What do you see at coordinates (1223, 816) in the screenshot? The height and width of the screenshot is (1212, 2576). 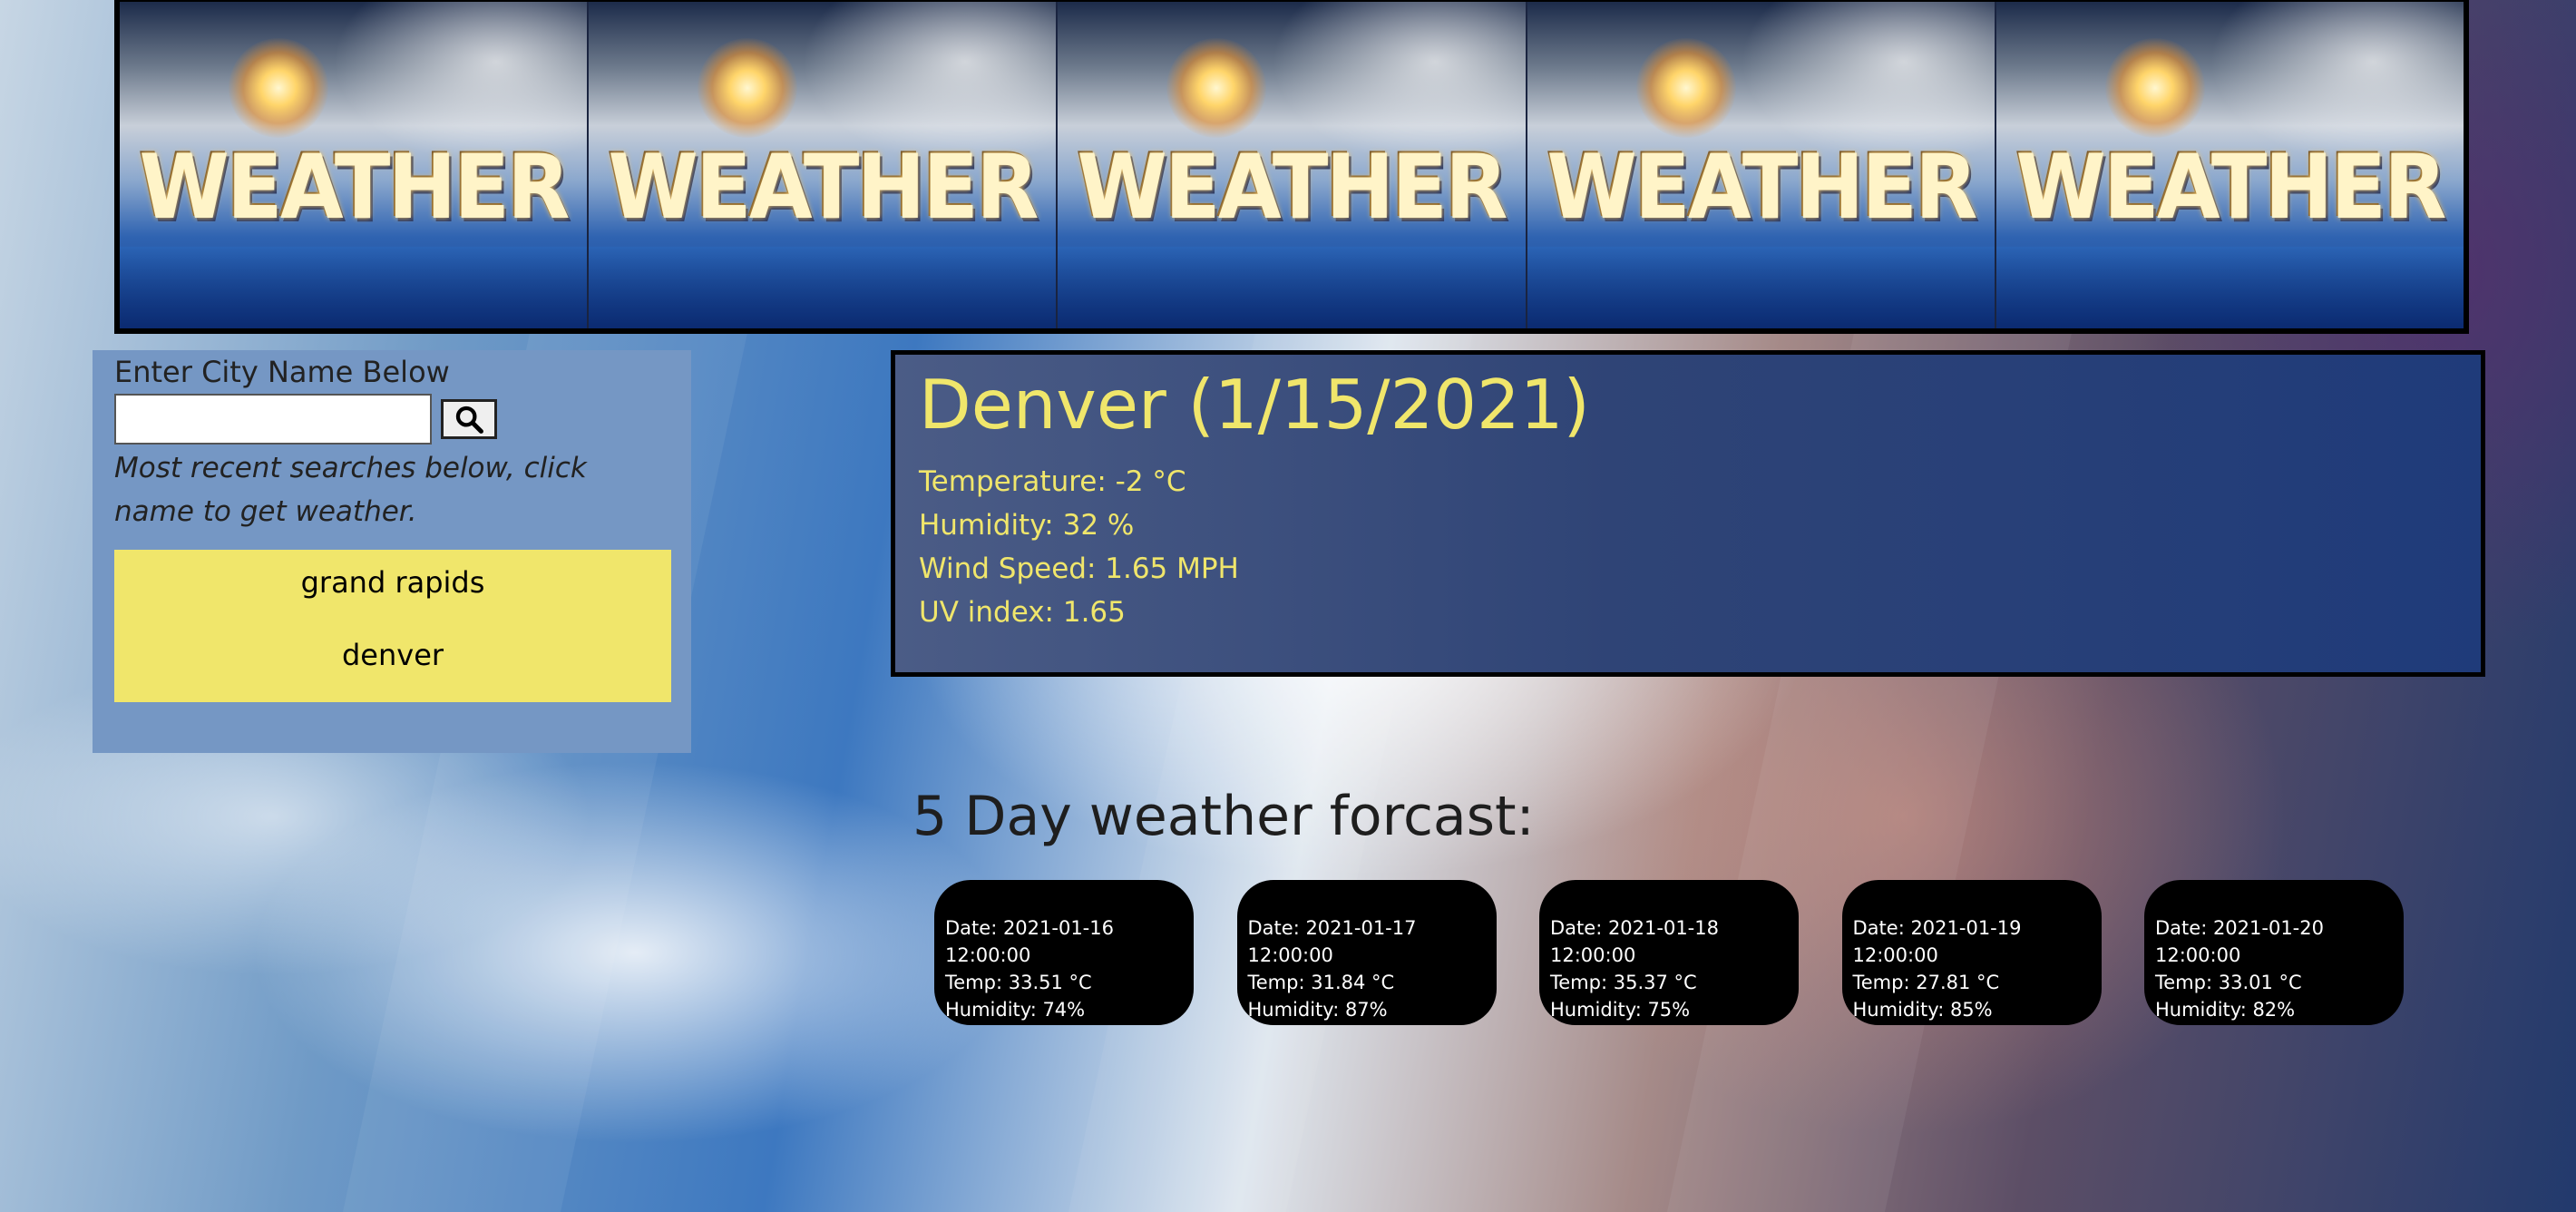 I see `forecast-heading: 5 Day weather forcast:` at bounding box center [1223, 816].